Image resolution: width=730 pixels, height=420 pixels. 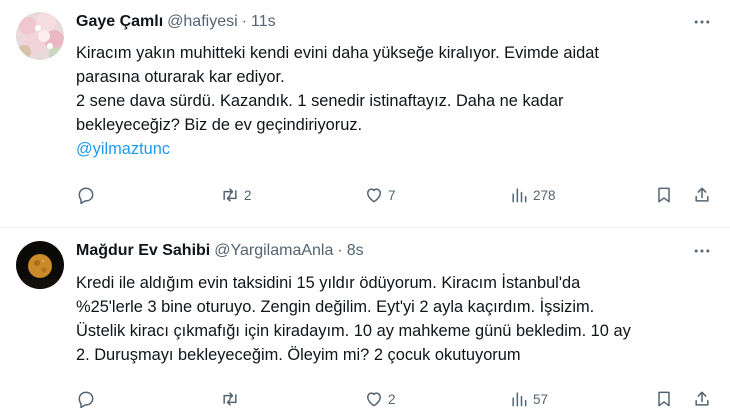 I want to click on tweet-header: Mağdur Ev Sahibi @YargilamaAnla · 8s, so click(x=220, y=251).